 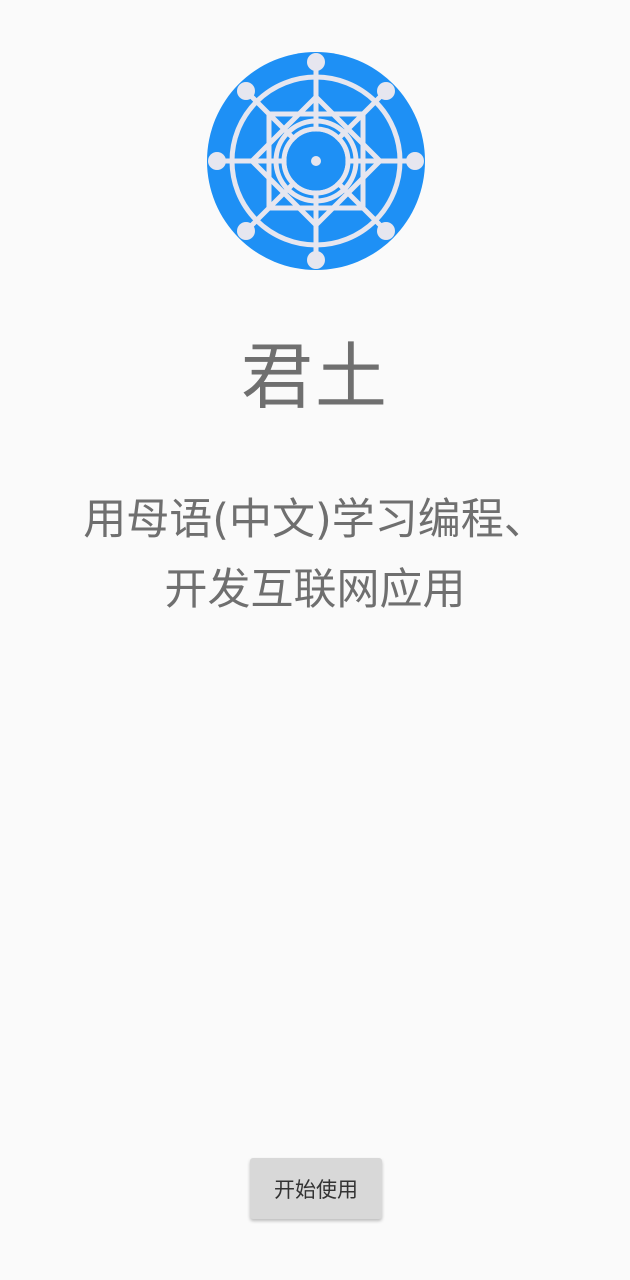 I want to click on app-logo-icon, so click(x=316, y=161).